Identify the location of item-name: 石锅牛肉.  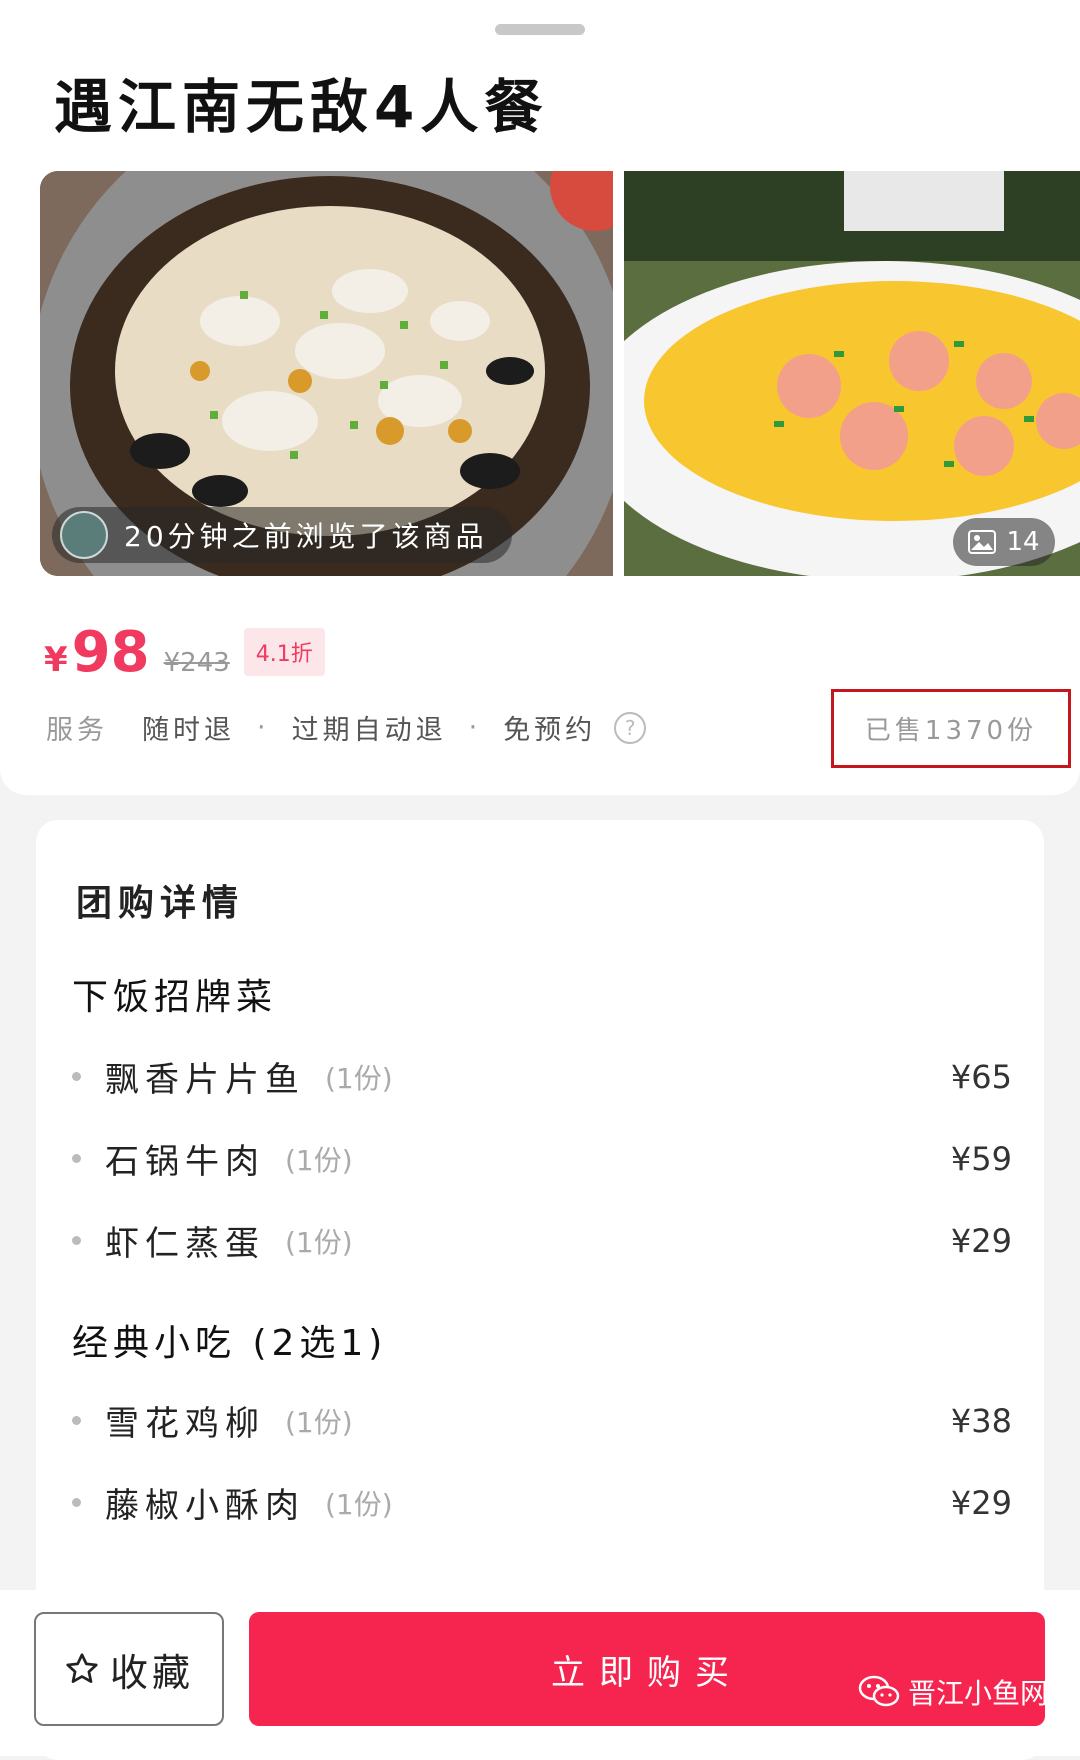
(185, 1162).